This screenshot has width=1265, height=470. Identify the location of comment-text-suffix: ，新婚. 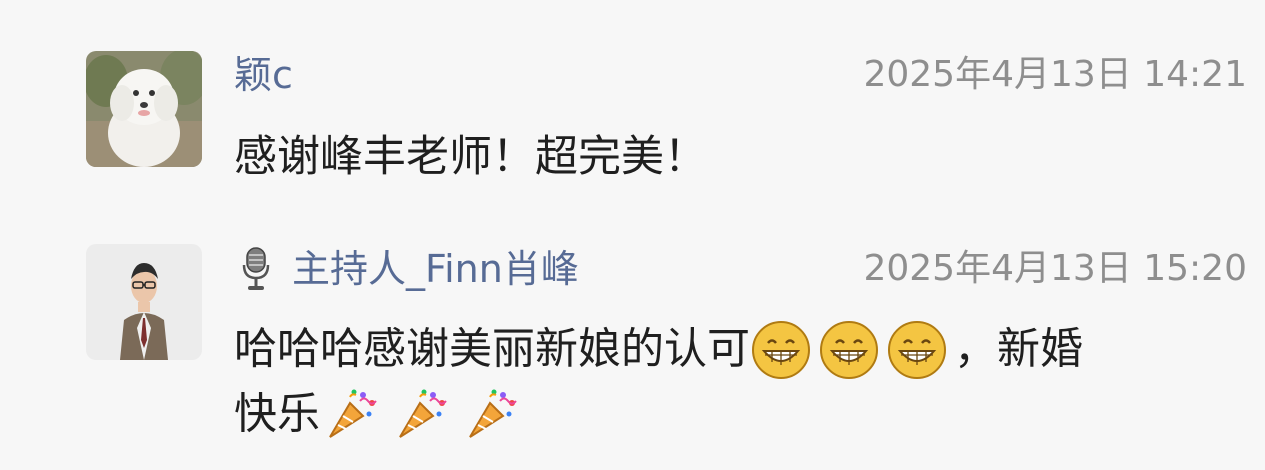
(1018, 349).